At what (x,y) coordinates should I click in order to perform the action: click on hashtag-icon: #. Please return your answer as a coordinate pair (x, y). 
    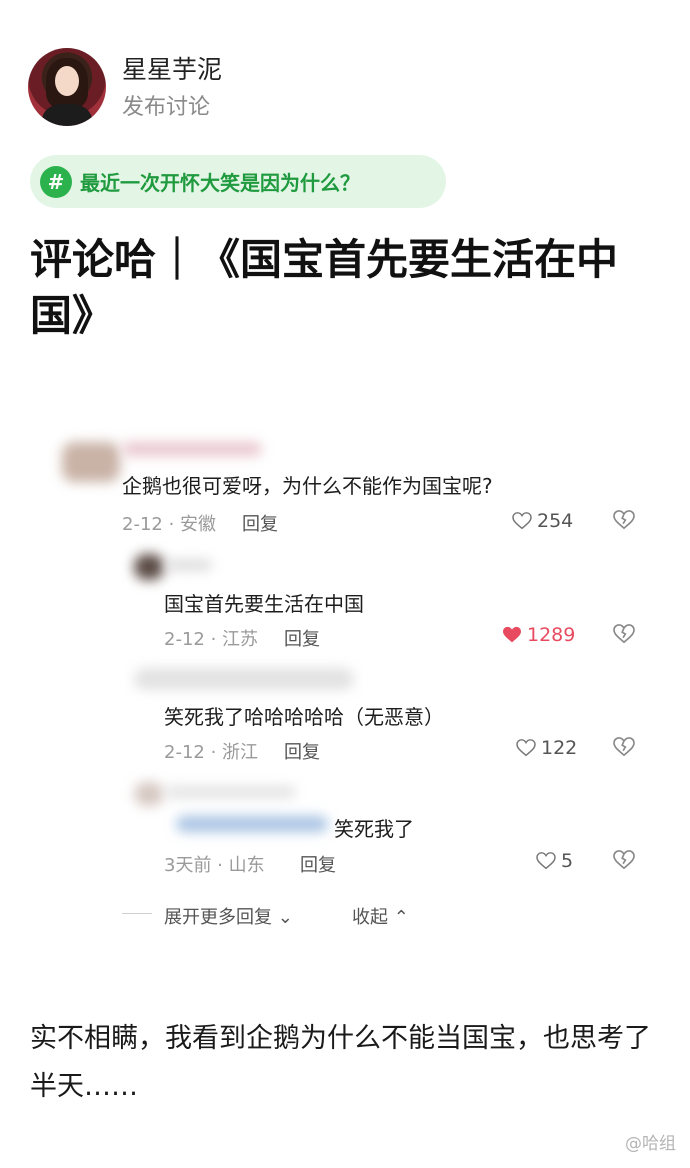
    Looking at the image, I should click on (56, 181).